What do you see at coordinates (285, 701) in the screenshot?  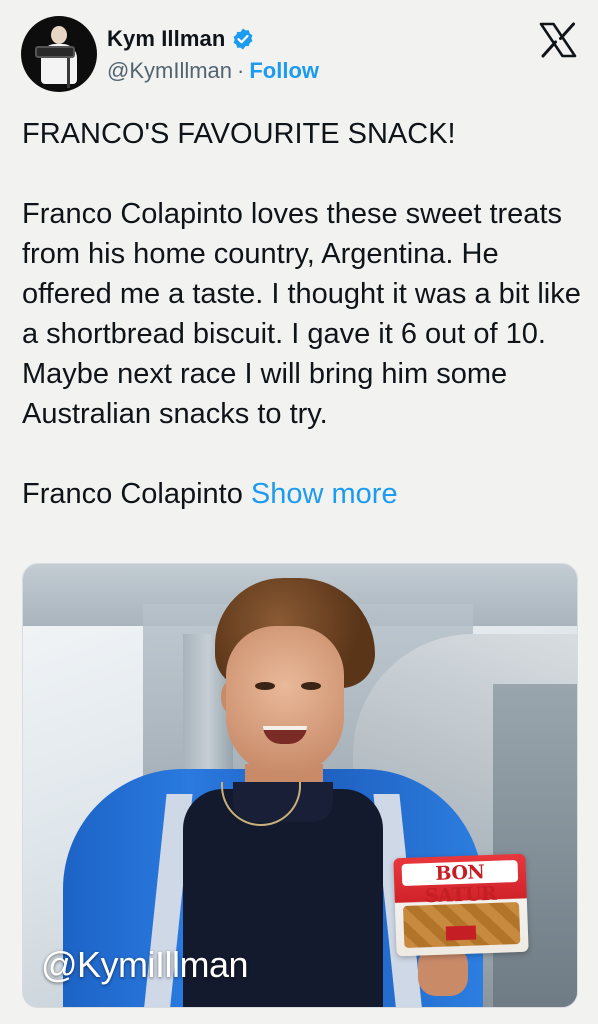 I see `photo-face` at bounding box center [285, 701].